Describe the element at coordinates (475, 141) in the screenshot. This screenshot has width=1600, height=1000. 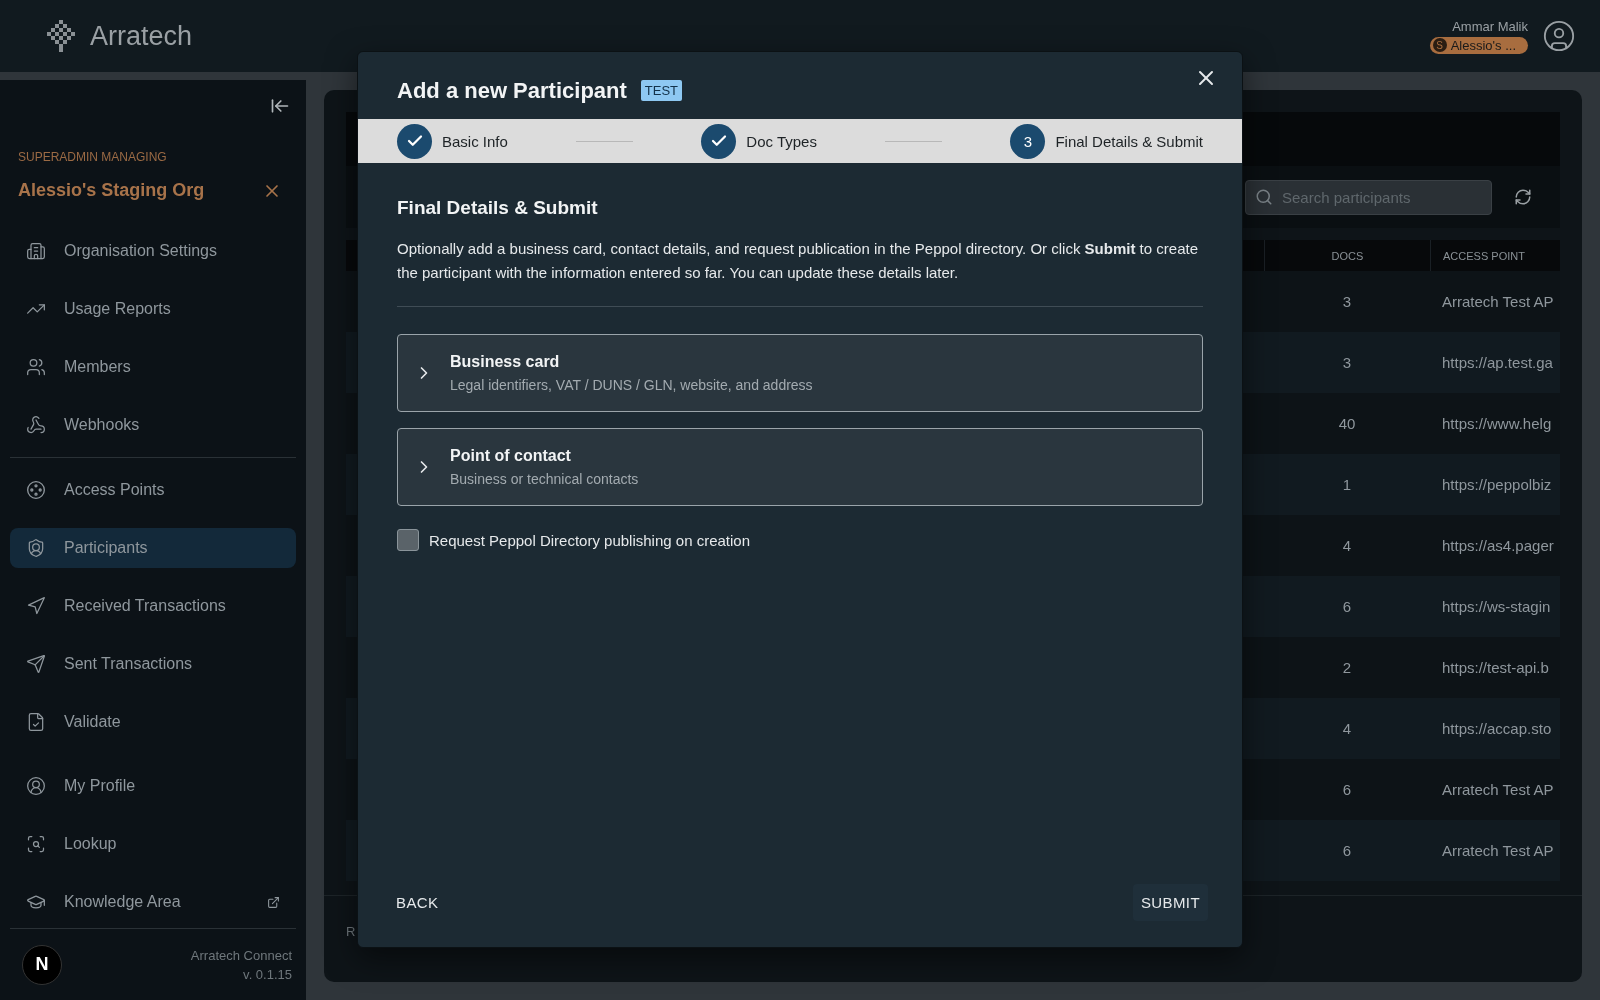
I see `step-label: Basic Info` at that location.